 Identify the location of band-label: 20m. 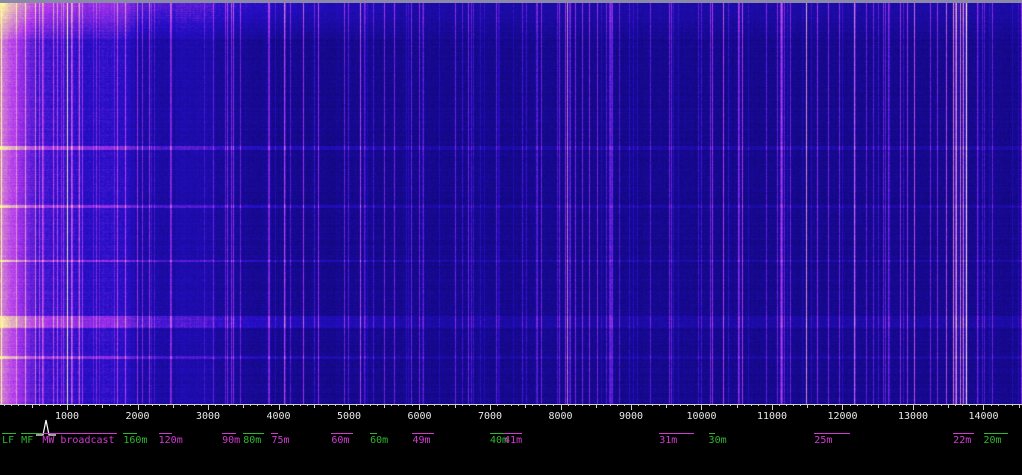
(992, 440).